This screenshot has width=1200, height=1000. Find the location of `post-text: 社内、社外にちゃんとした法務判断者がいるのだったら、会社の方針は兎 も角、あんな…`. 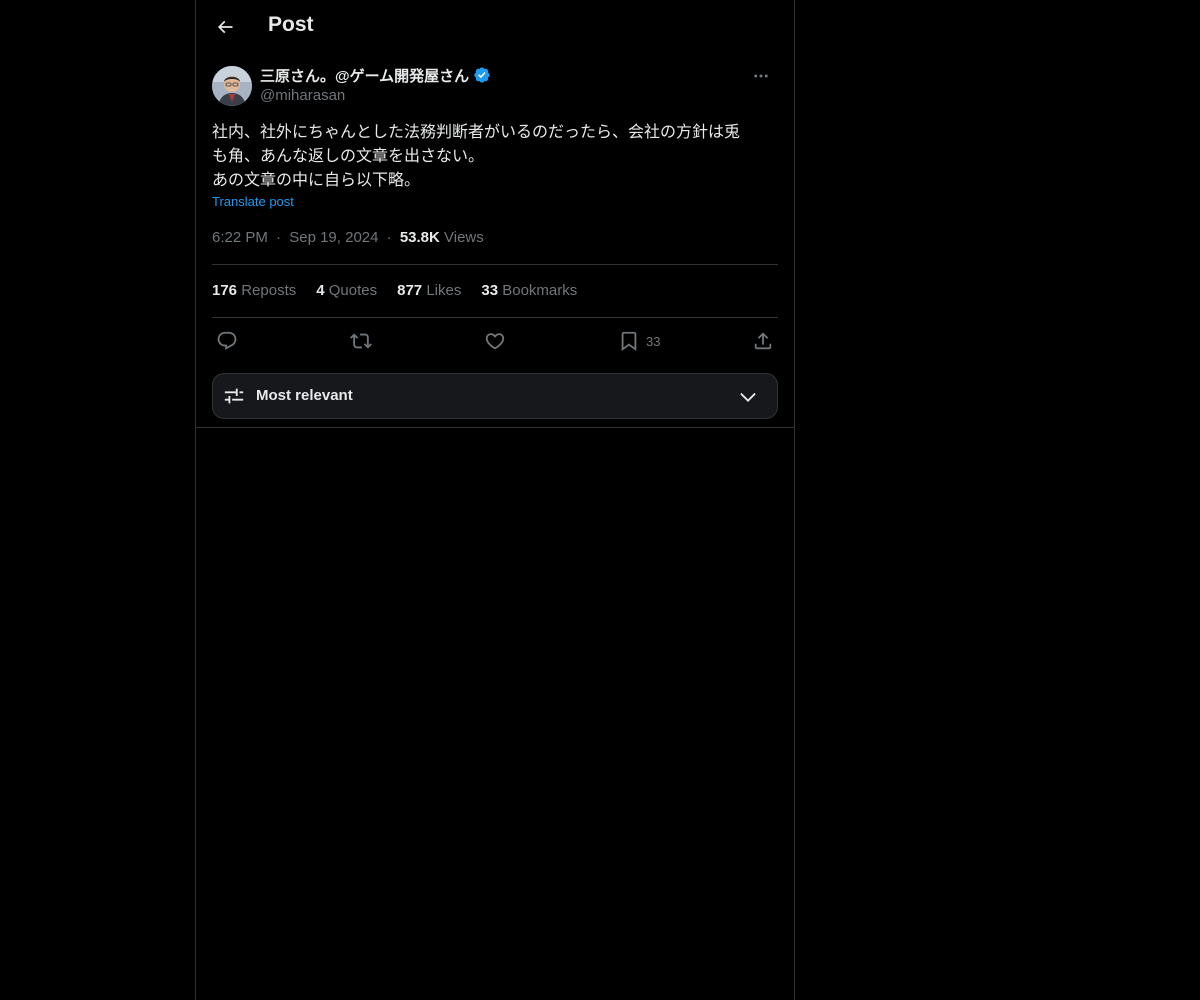

post-text: 社内、社外にちゃんとした法務判断者がいるのだったら、会社の方針は兎 も角、あんな… is located at coordinates (495, 156).